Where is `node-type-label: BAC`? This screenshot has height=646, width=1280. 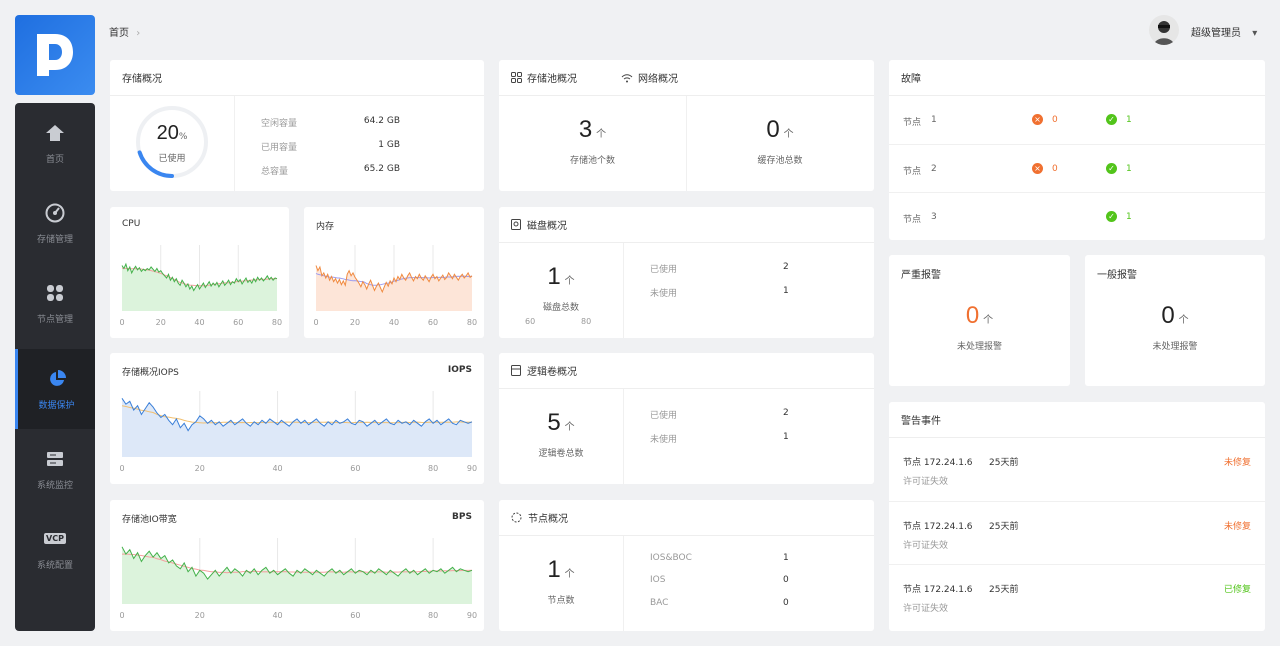 node-type-label: BAC is located at coordinates (659, 603).